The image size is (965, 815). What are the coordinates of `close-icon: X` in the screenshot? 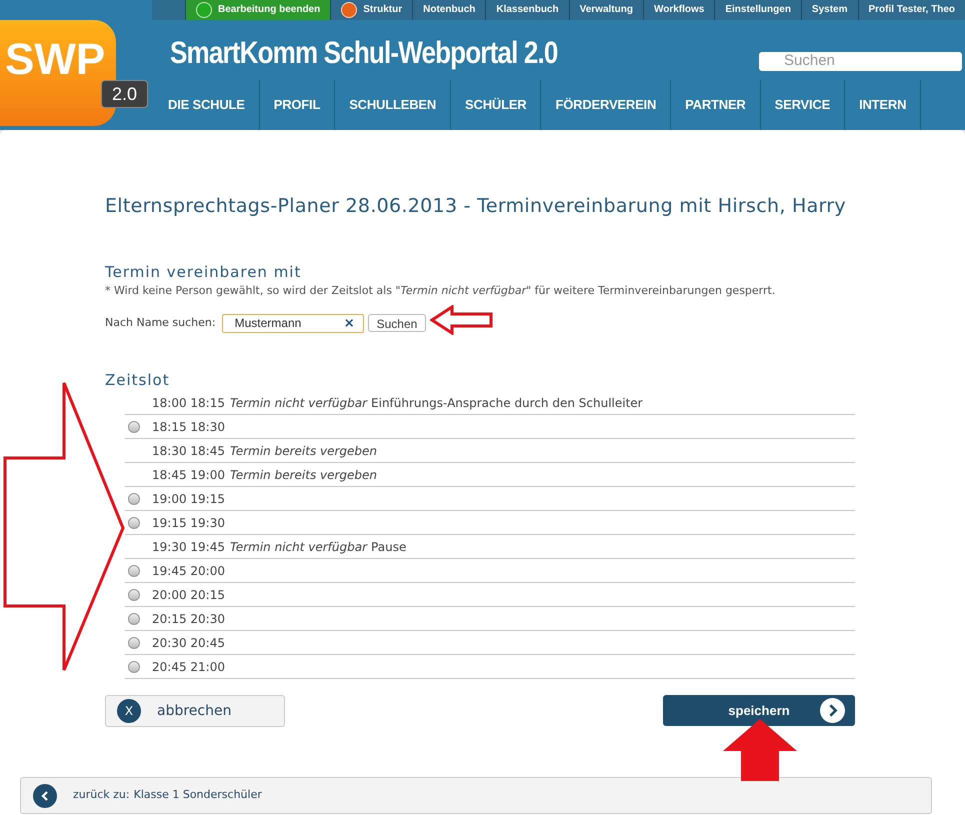 It's located at (129, 711).